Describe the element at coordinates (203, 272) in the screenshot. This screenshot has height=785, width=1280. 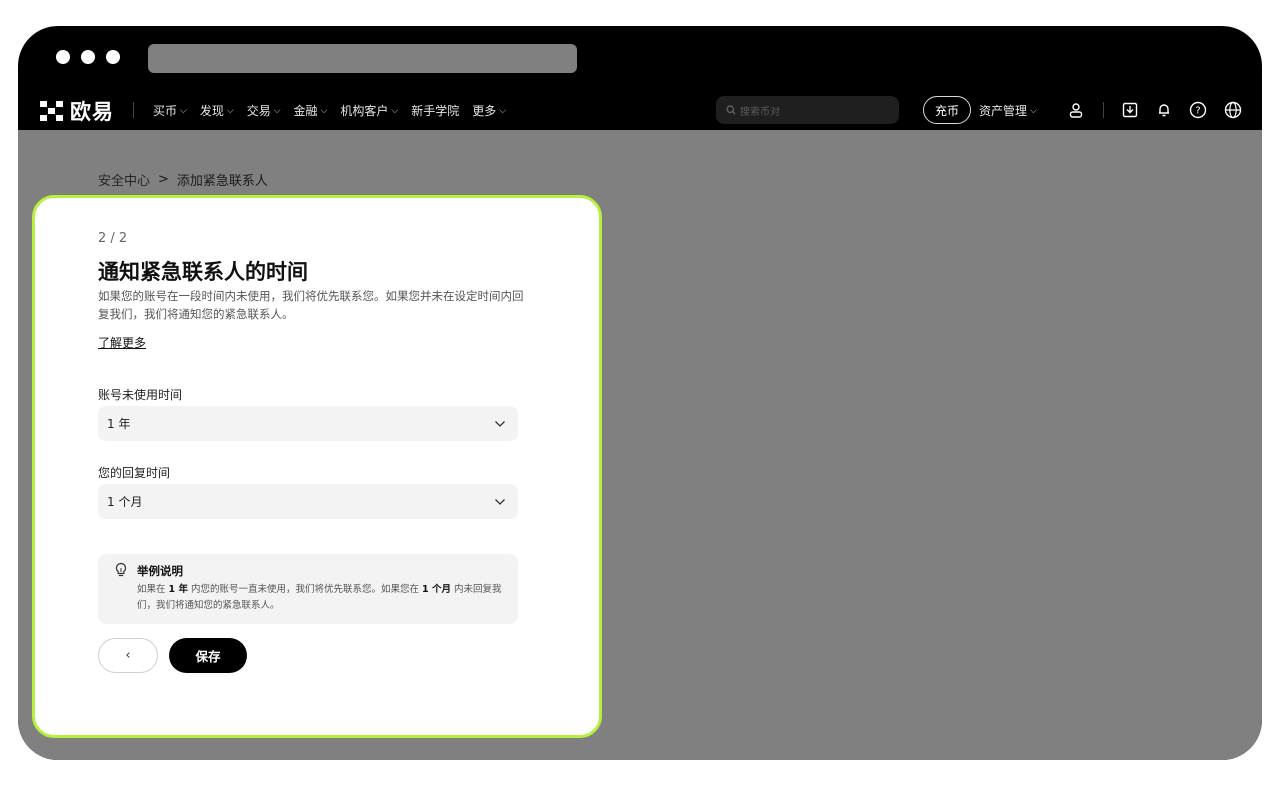
I see `page-title: 通知紧急联系人的时间` at that location.